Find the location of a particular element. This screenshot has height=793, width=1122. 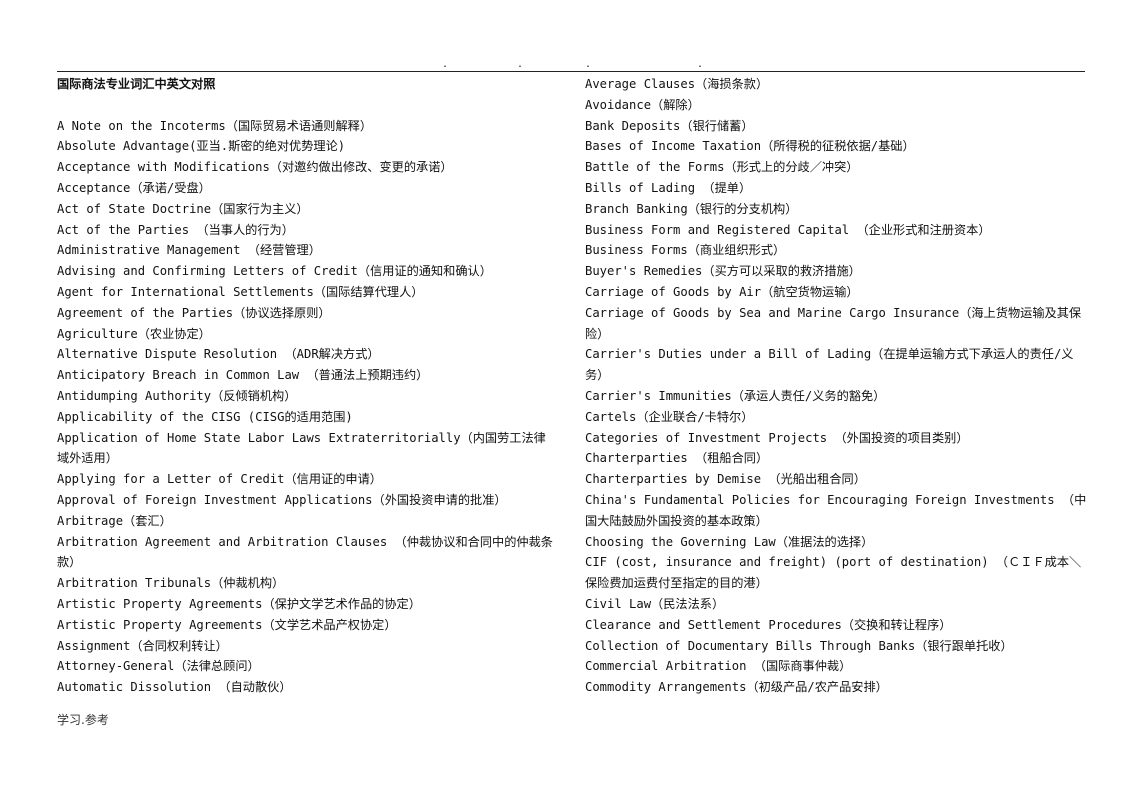

glossary-entry: Buyer's Remedies（买方可以采取的救济措施） is located at coordinates (723, 271).